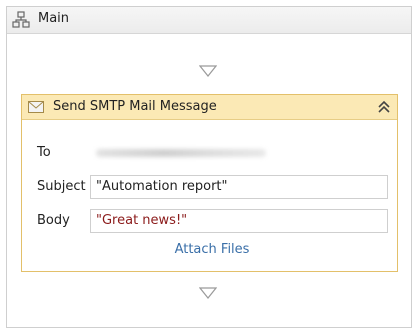 This screenshot has height=335, width=419. What do you see at coordinates (209, 20) in the screenshot?
I see `sequence-header: Main` at bounding box center [209, 20].